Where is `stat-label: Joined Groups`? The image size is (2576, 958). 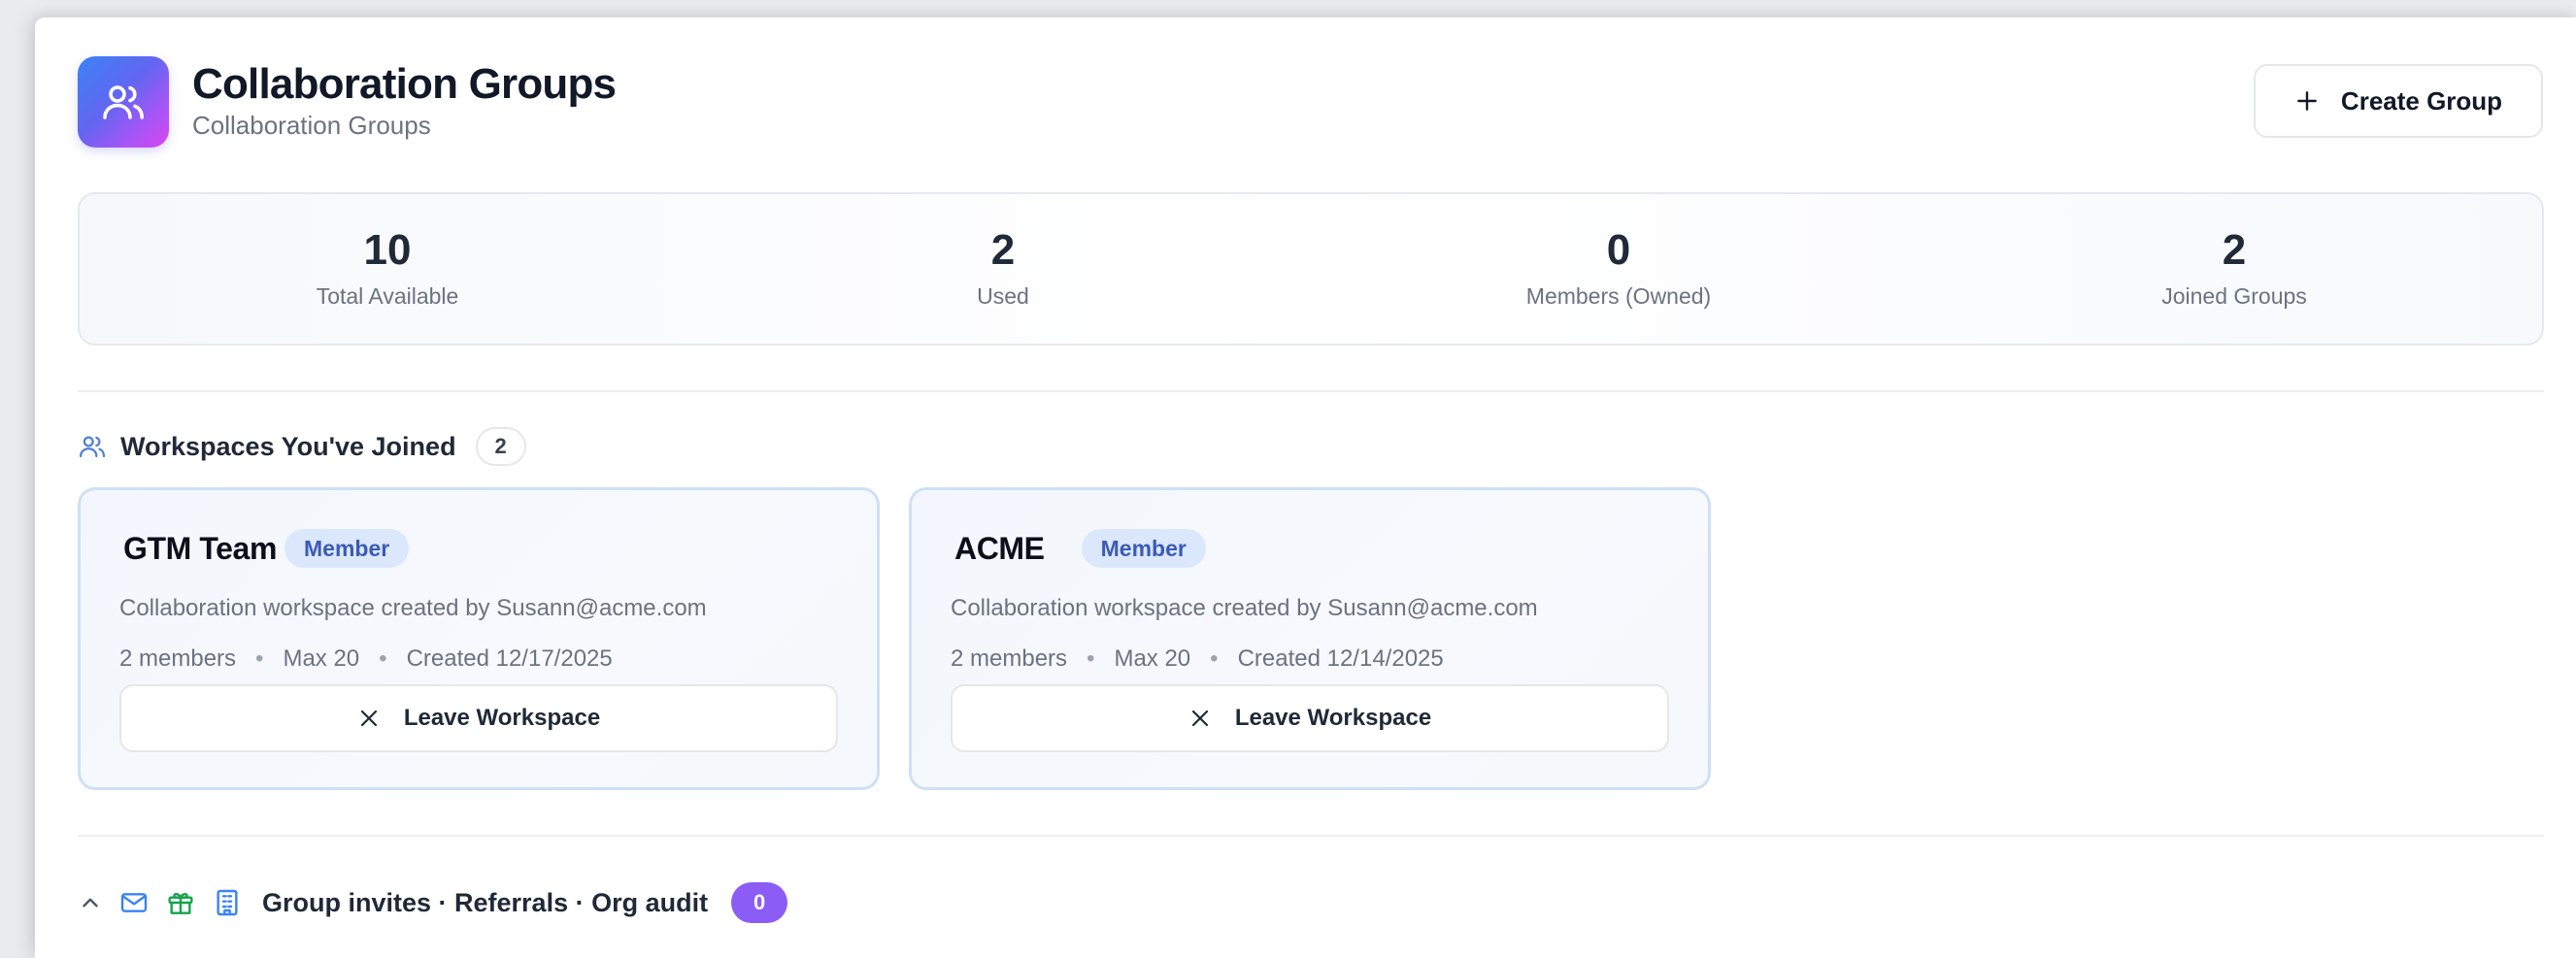 stat-label: Joined Groups is located at coordinates (2234, 295).